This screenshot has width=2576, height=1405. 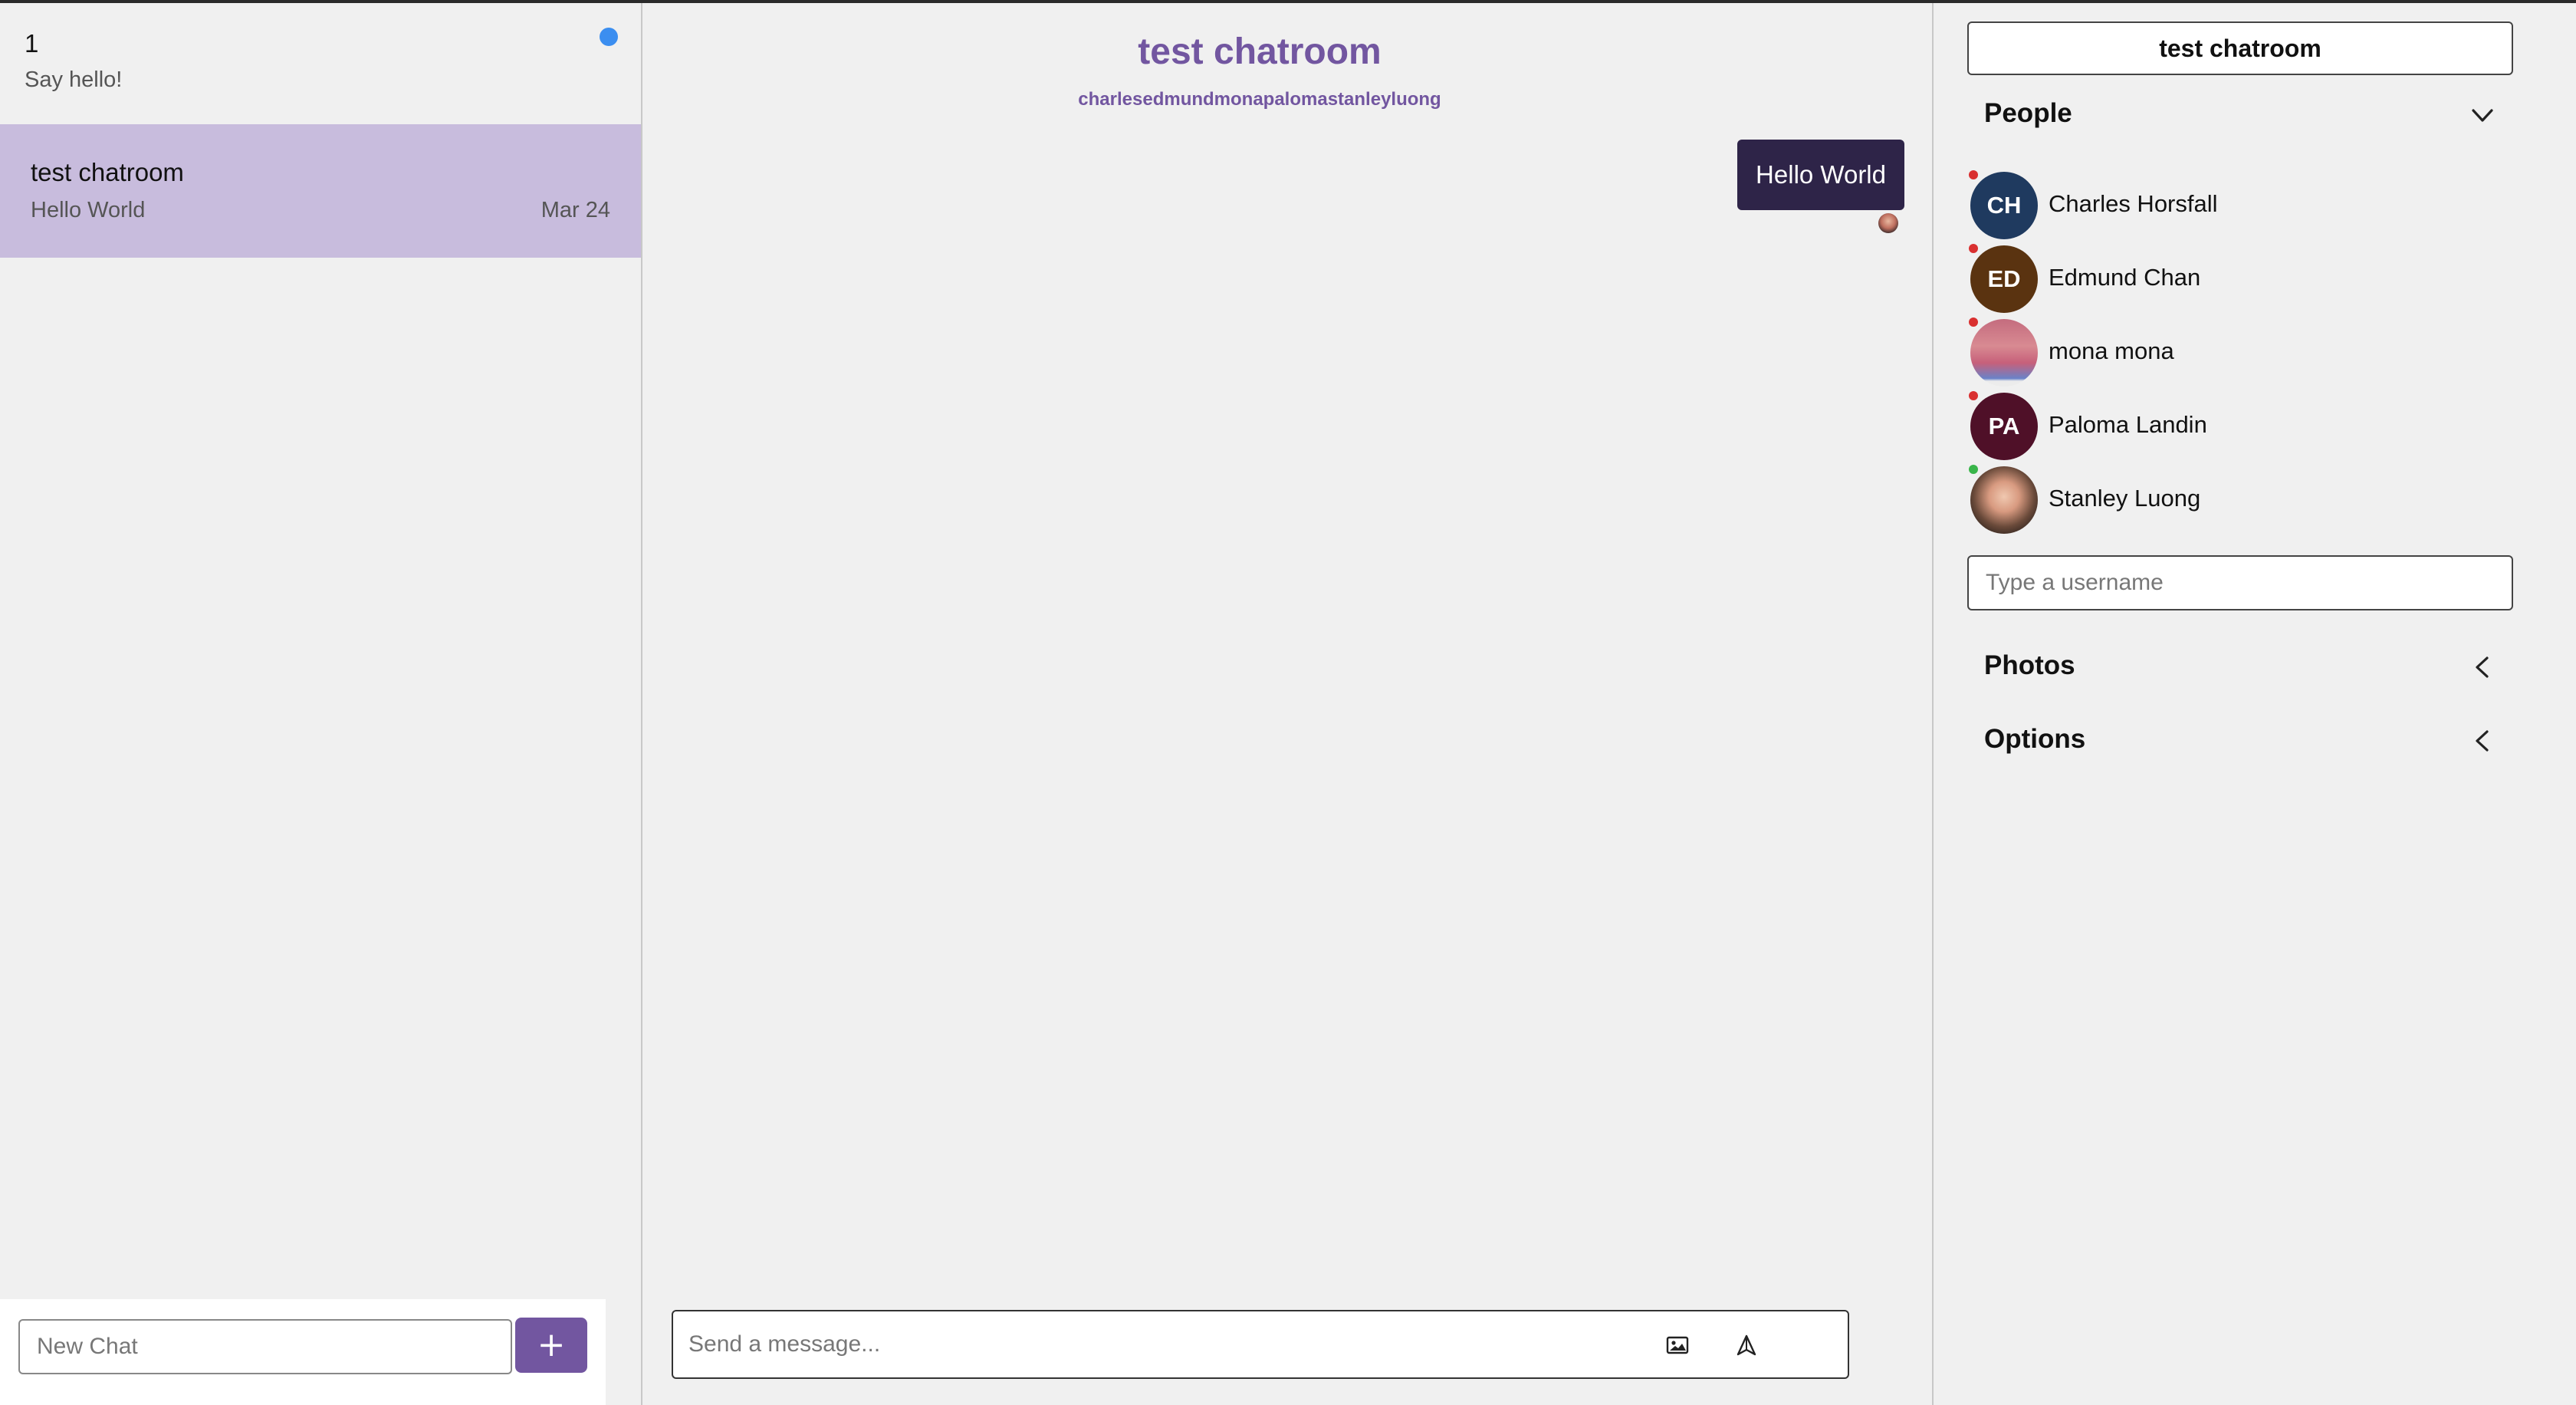 I want to click on options-label: Options, so click(x=2035, y=739).